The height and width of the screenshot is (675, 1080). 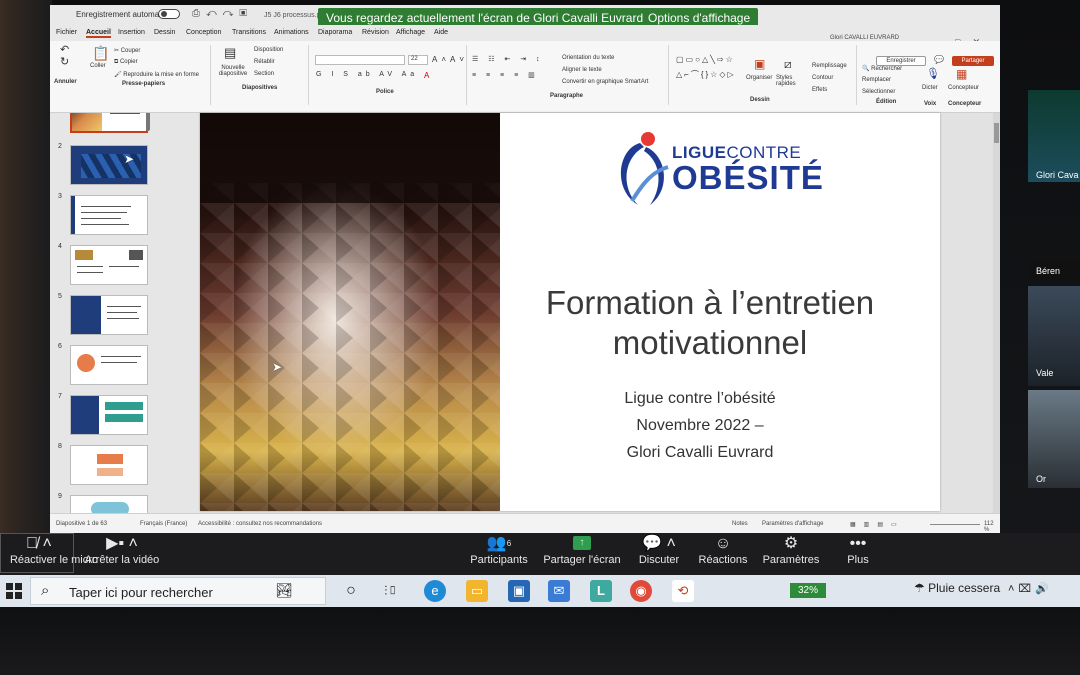 What do you see at coordinates (792, 524) in the screenshot?
I see `display-settings-button: Paramètres d'affichage` at bounding box center [792, 524].